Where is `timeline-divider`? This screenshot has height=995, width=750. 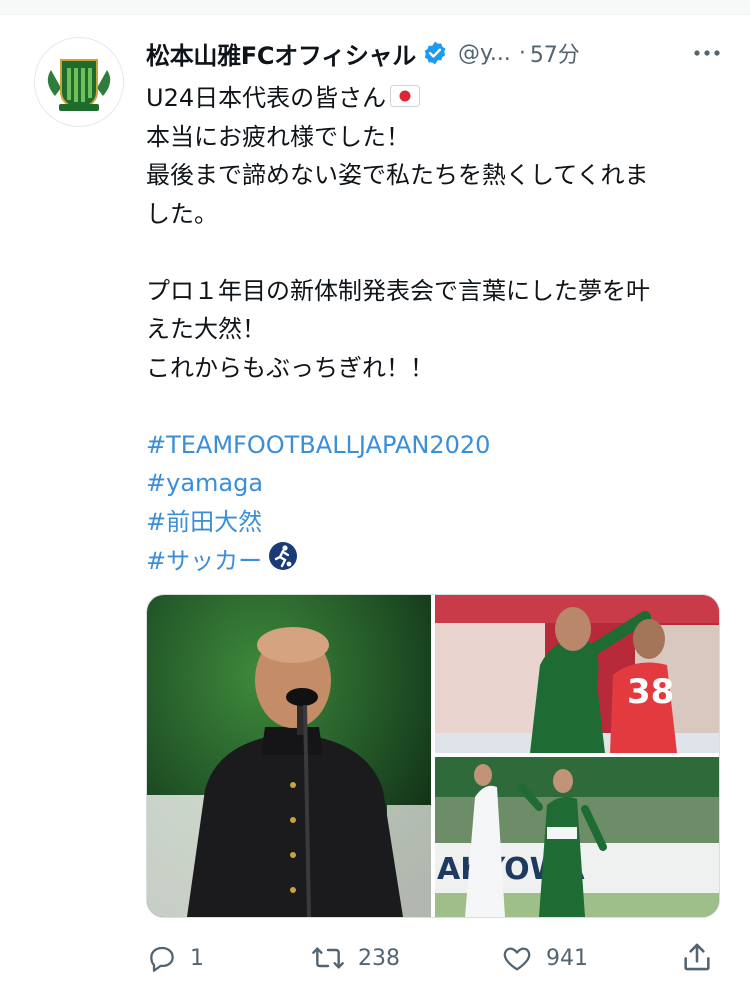 timeline-divider is located at coordinates (375, 7).